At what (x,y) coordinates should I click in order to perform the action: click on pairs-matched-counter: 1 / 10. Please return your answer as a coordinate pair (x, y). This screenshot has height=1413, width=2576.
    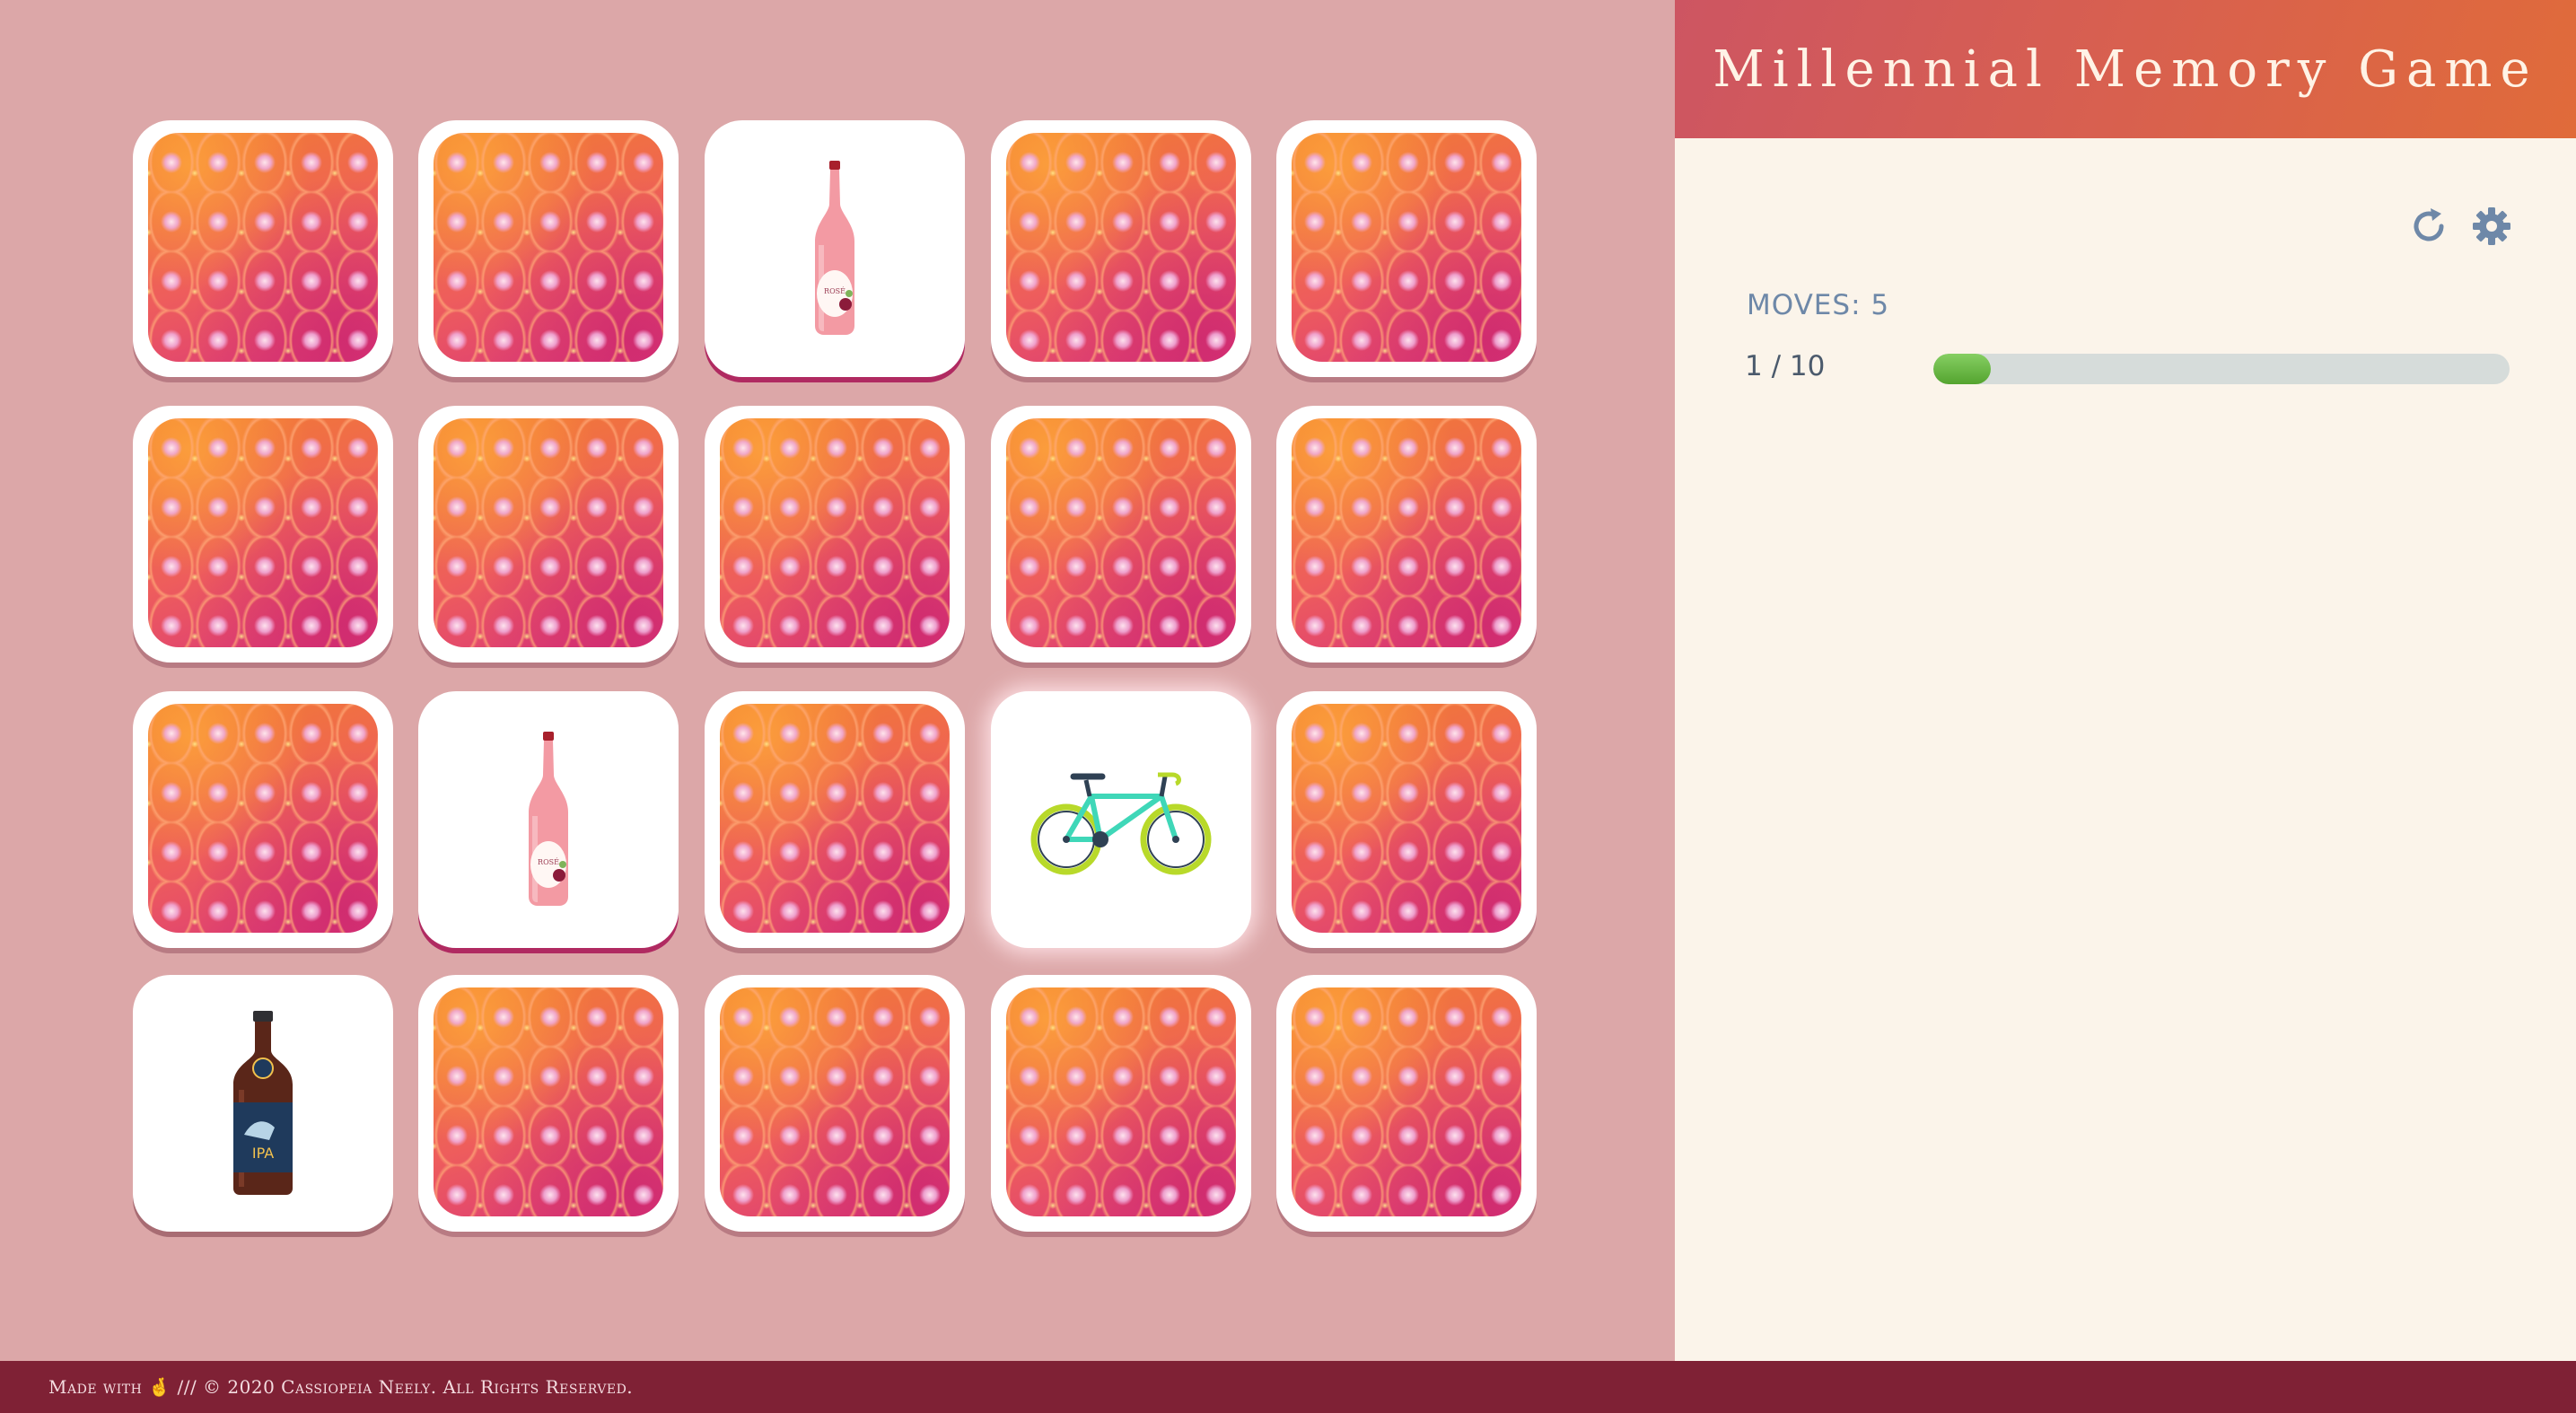
    Looking at the image, I should click on (1785, 366).